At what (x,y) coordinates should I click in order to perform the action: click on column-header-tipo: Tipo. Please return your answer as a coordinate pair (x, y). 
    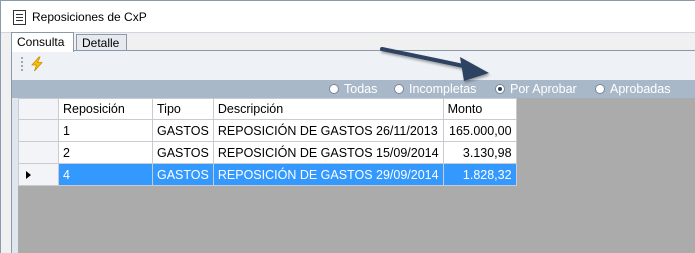
    Looking at the image, I should click on (183, 109).